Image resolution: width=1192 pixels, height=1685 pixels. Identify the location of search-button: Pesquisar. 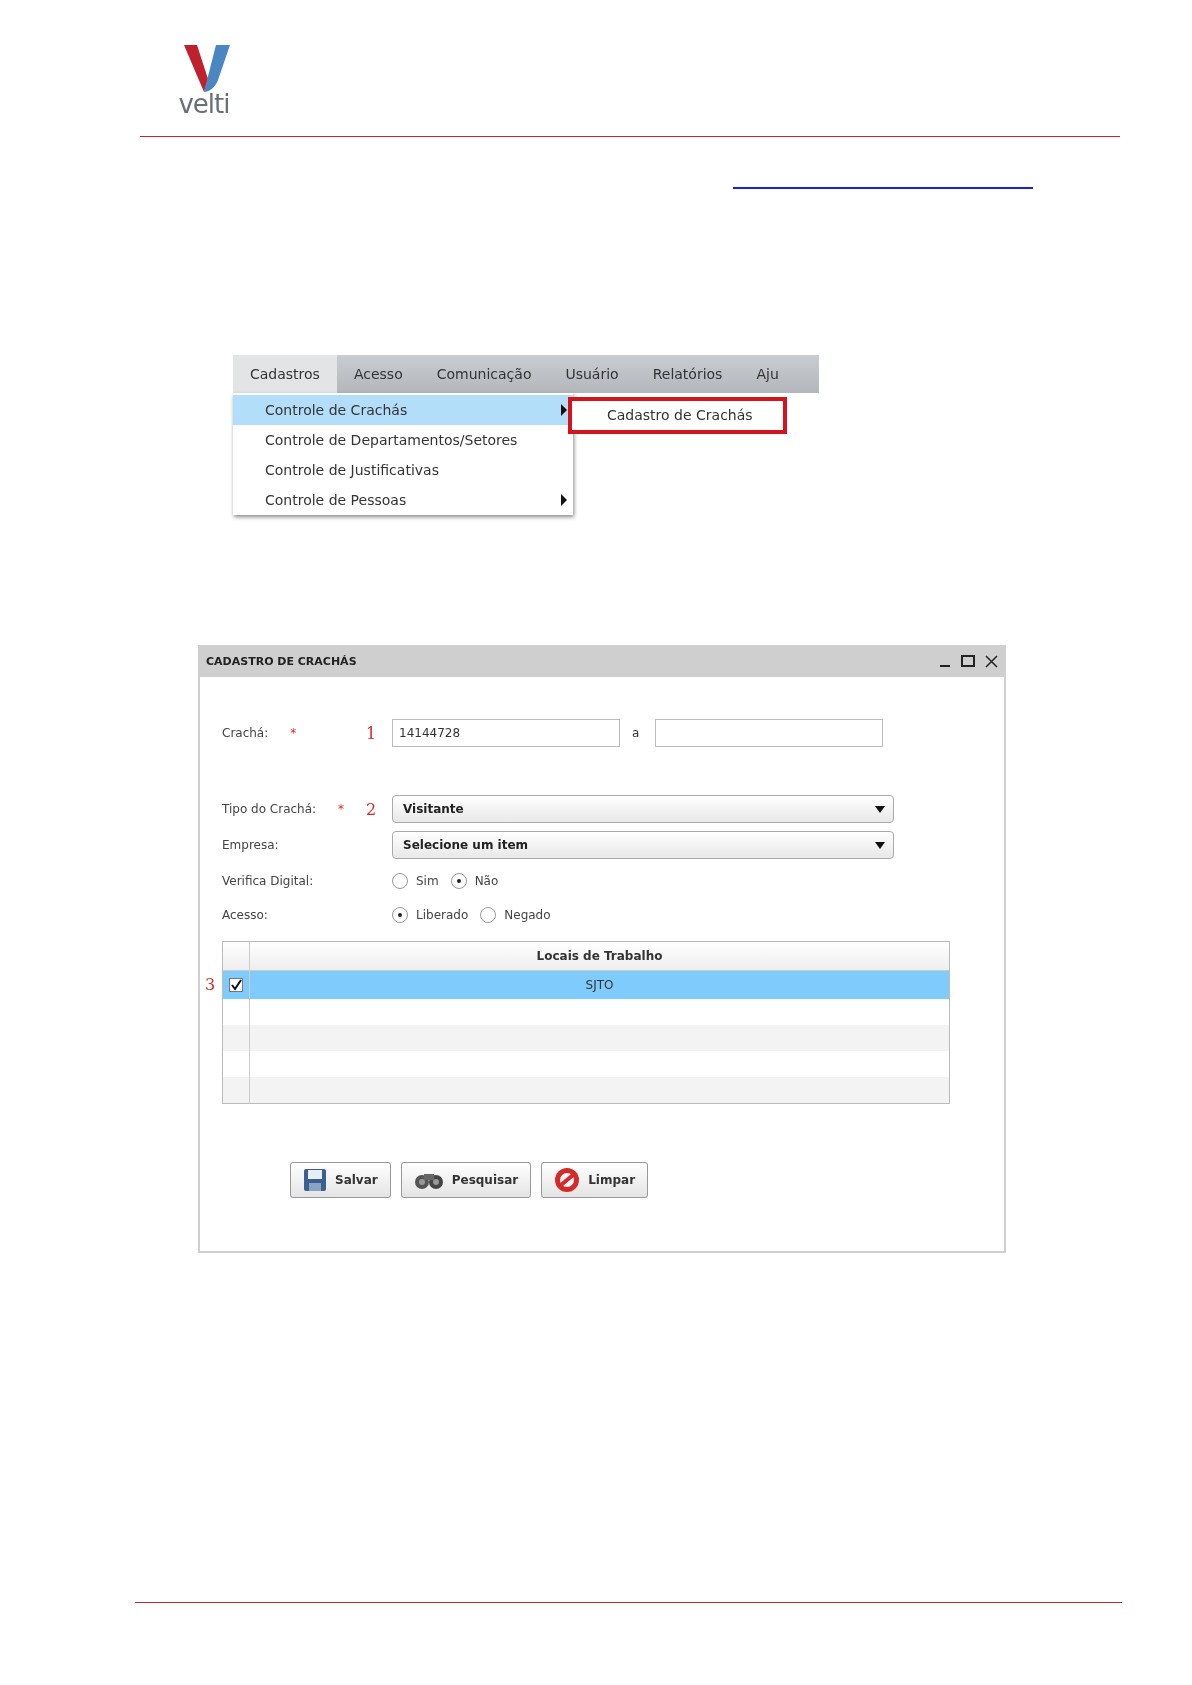
(466, 1180).